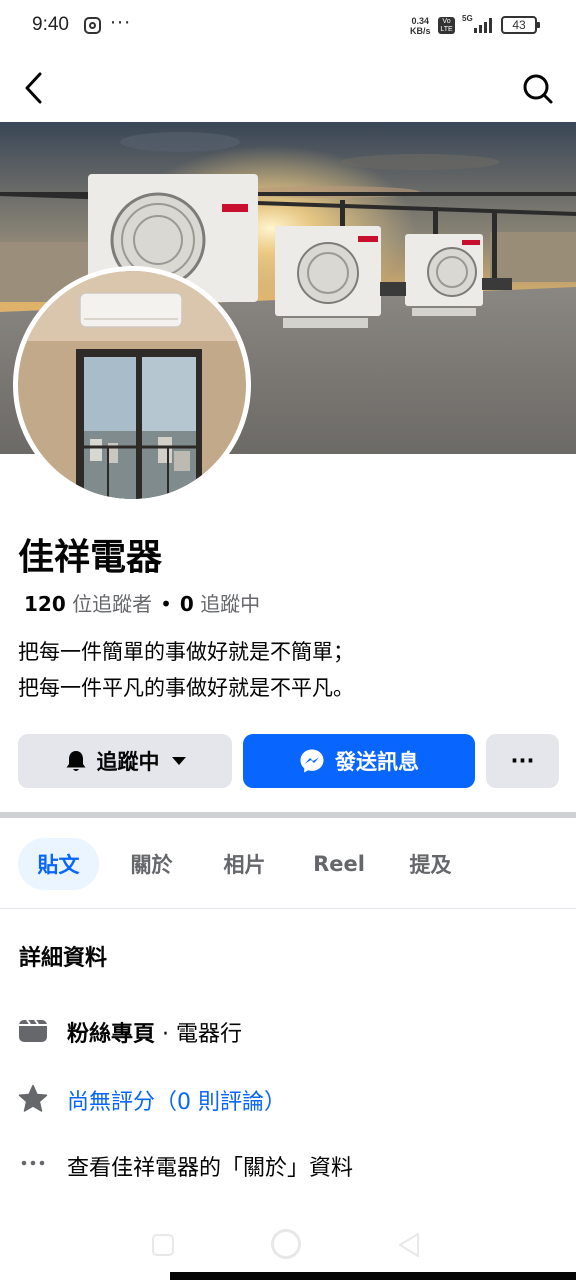 The height and width of the screenshot is (1280, 576). What do you see at coordinates (520, 25) in the screenshot?
I see `battery-icon: 43` at bounding box center [520, 25].